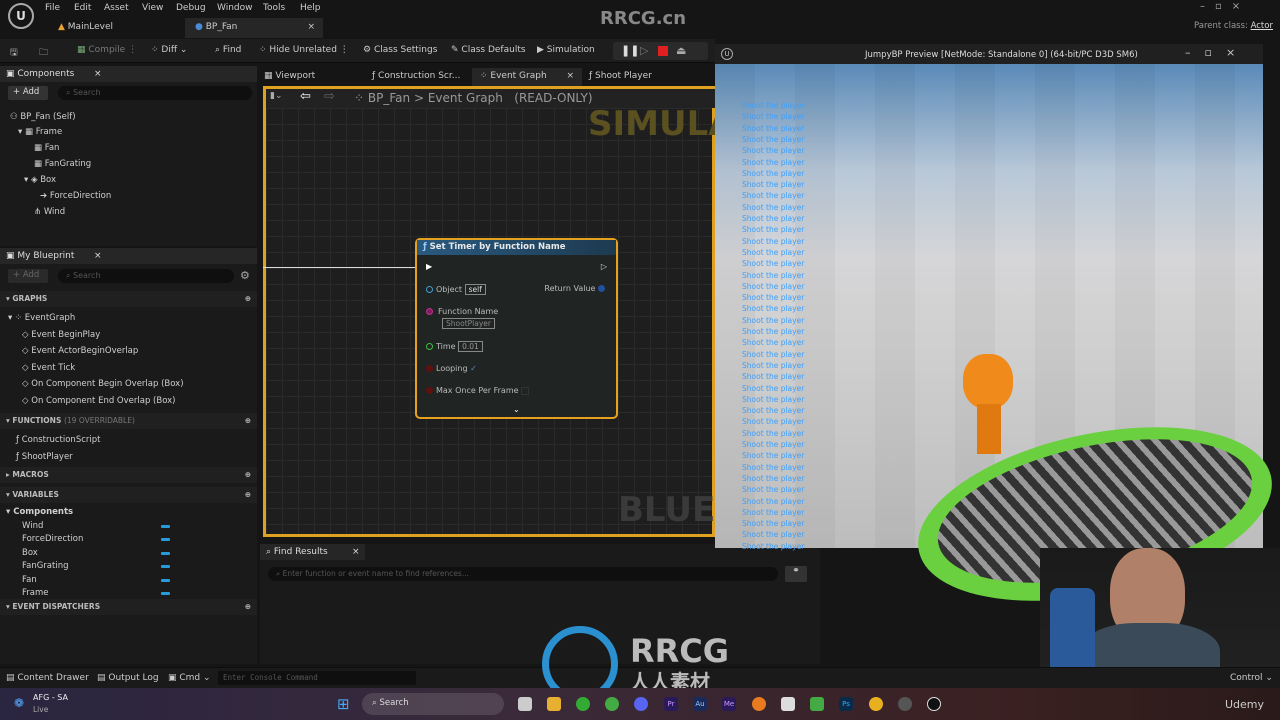 This screenshot has height=720, width=1280. Describe the element at coordinates (289, 76) in the screenshot. I see `tab-viewport: ▦ Viewport` at that location.